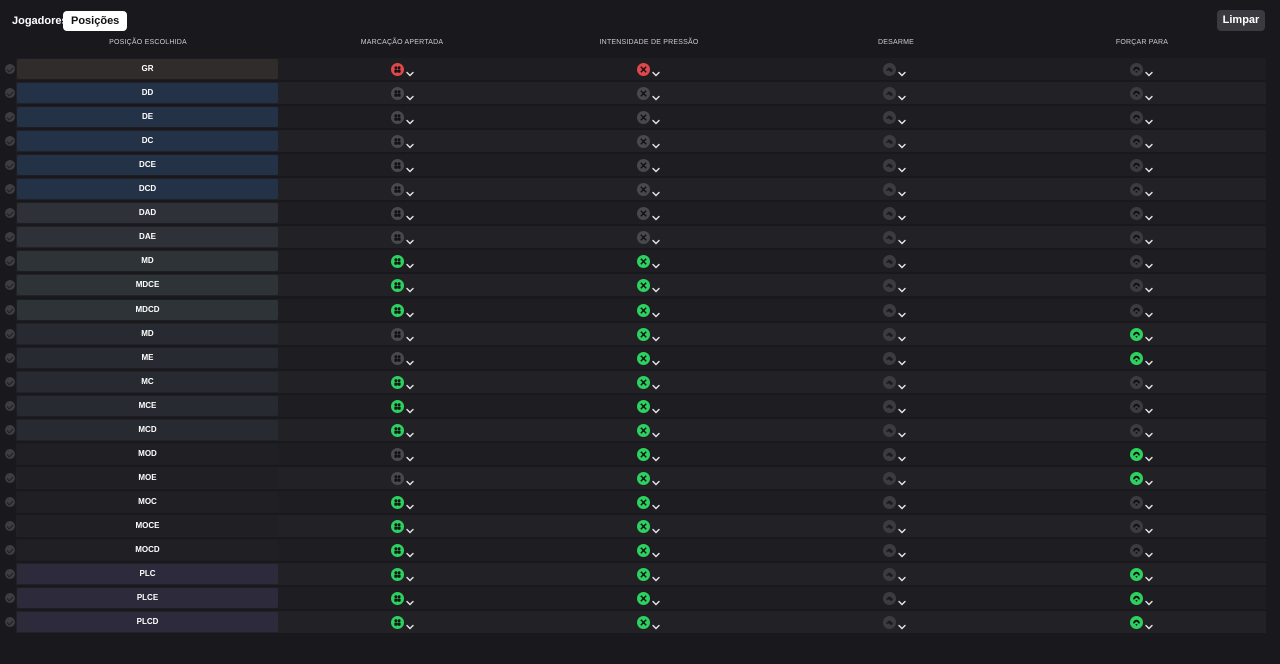 The width and height of the screenshot is (1280, 664). Describe the element at coordinates (147, 309) in the screenshot. I see `position-label: MDCD` at that location.